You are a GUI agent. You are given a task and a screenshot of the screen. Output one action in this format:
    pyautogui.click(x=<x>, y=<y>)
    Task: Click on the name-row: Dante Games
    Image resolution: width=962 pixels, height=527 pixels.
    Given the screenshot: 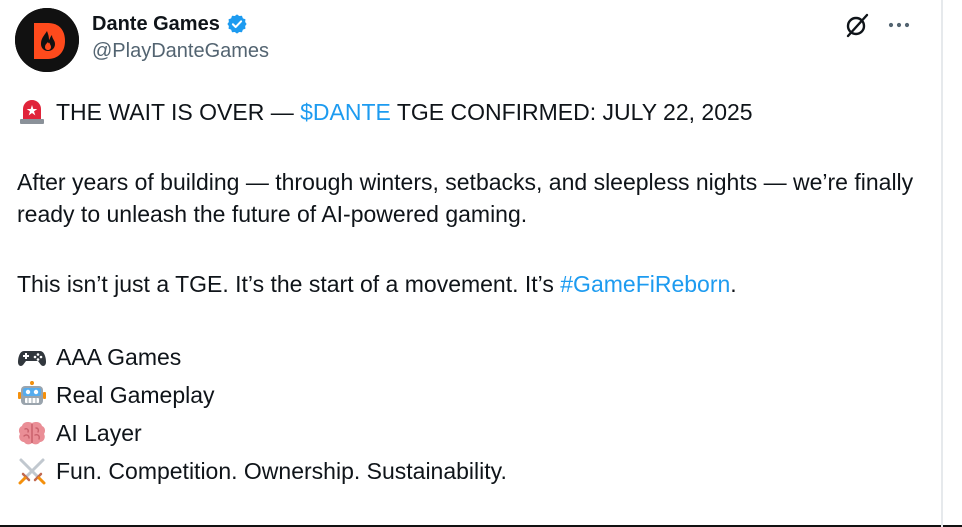 What is the action you would take?
    pyautogui.click(x=180, y=24)
    